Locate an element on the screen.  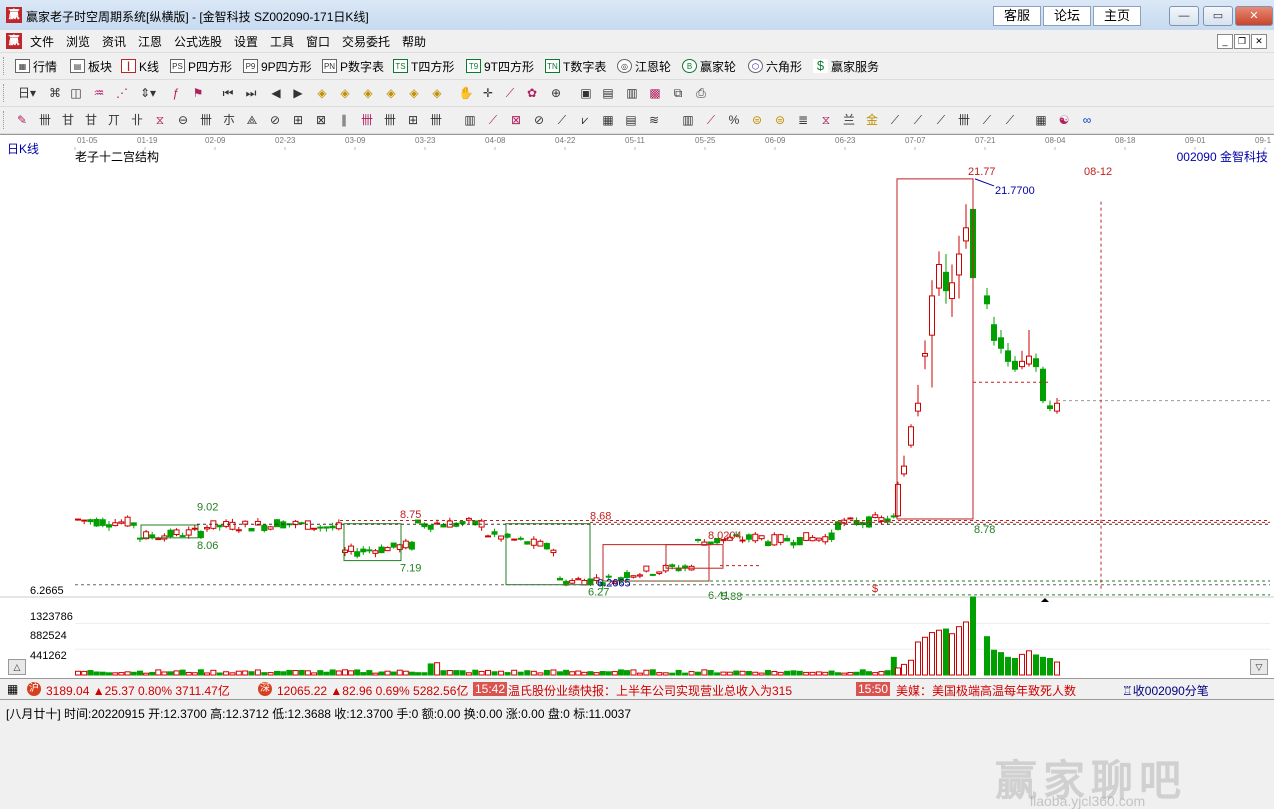
period-dropdown: 日▾ is located at coordinates (27, 93).